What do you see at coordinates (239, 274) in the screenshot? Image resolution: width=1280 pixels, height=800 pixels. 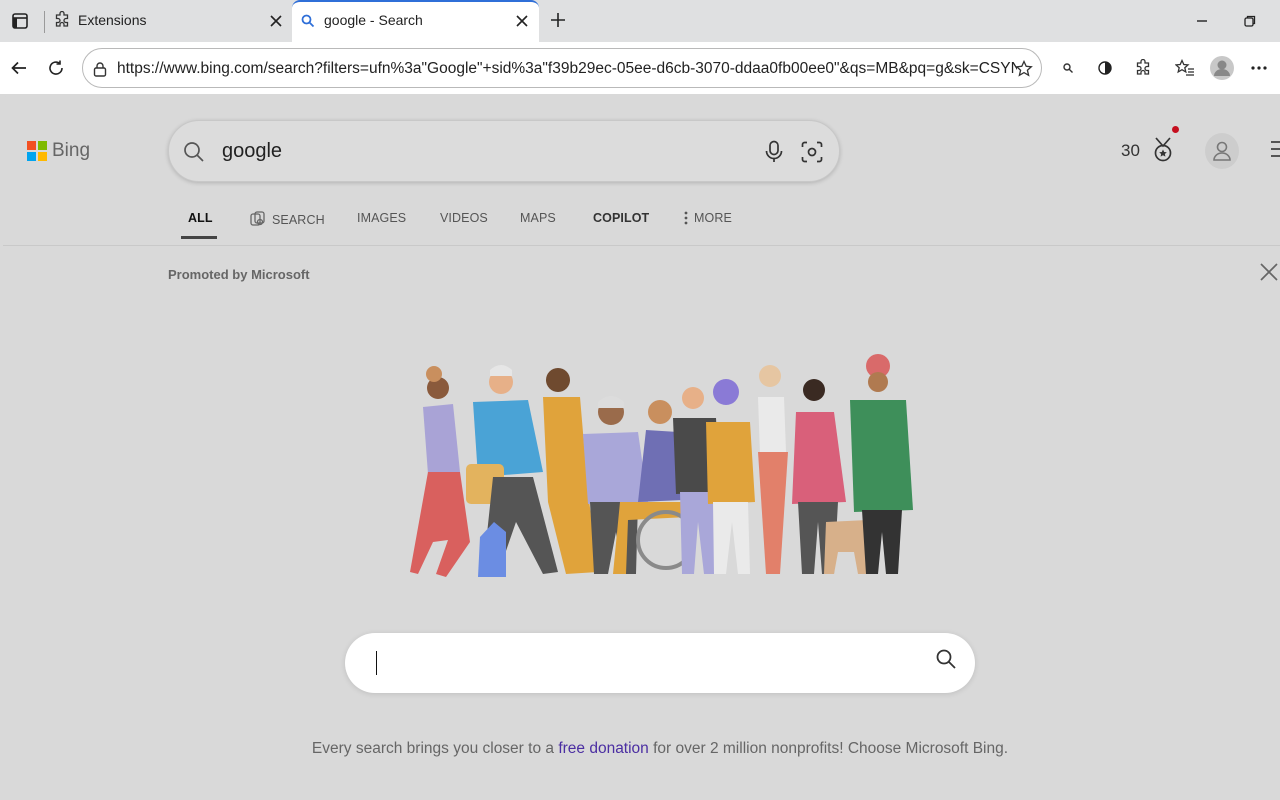 I see `promoted-label: Promoted by Microsoft` at bounding box center [239, 274].